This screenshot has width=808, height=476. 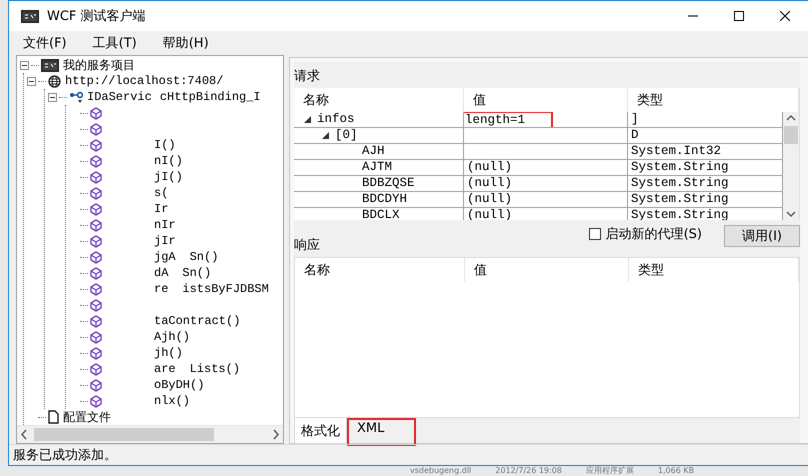 What do you see at coordinates (739, 16) in the screenshot?
I see `maximize-icon` at bounding box center [739, 16].